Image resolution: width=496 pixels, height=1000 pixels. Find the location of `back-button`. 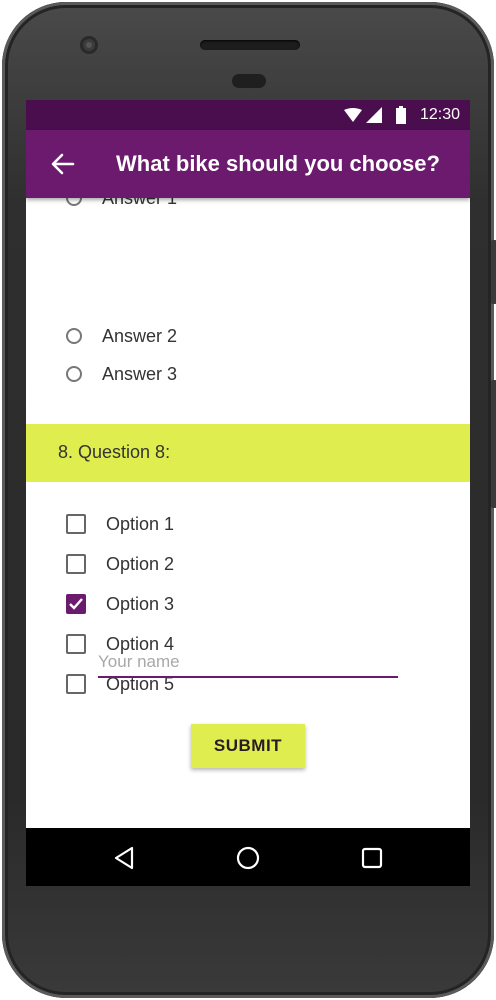

back-button is located at coordinates (62, 164).